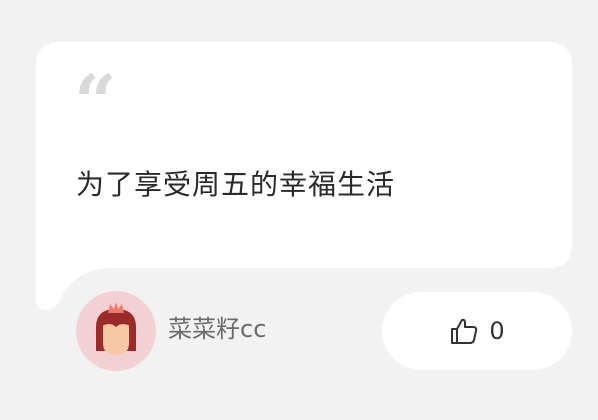 The image size is (598, 420). I want to click on like-button: 0, so click(477, 331).